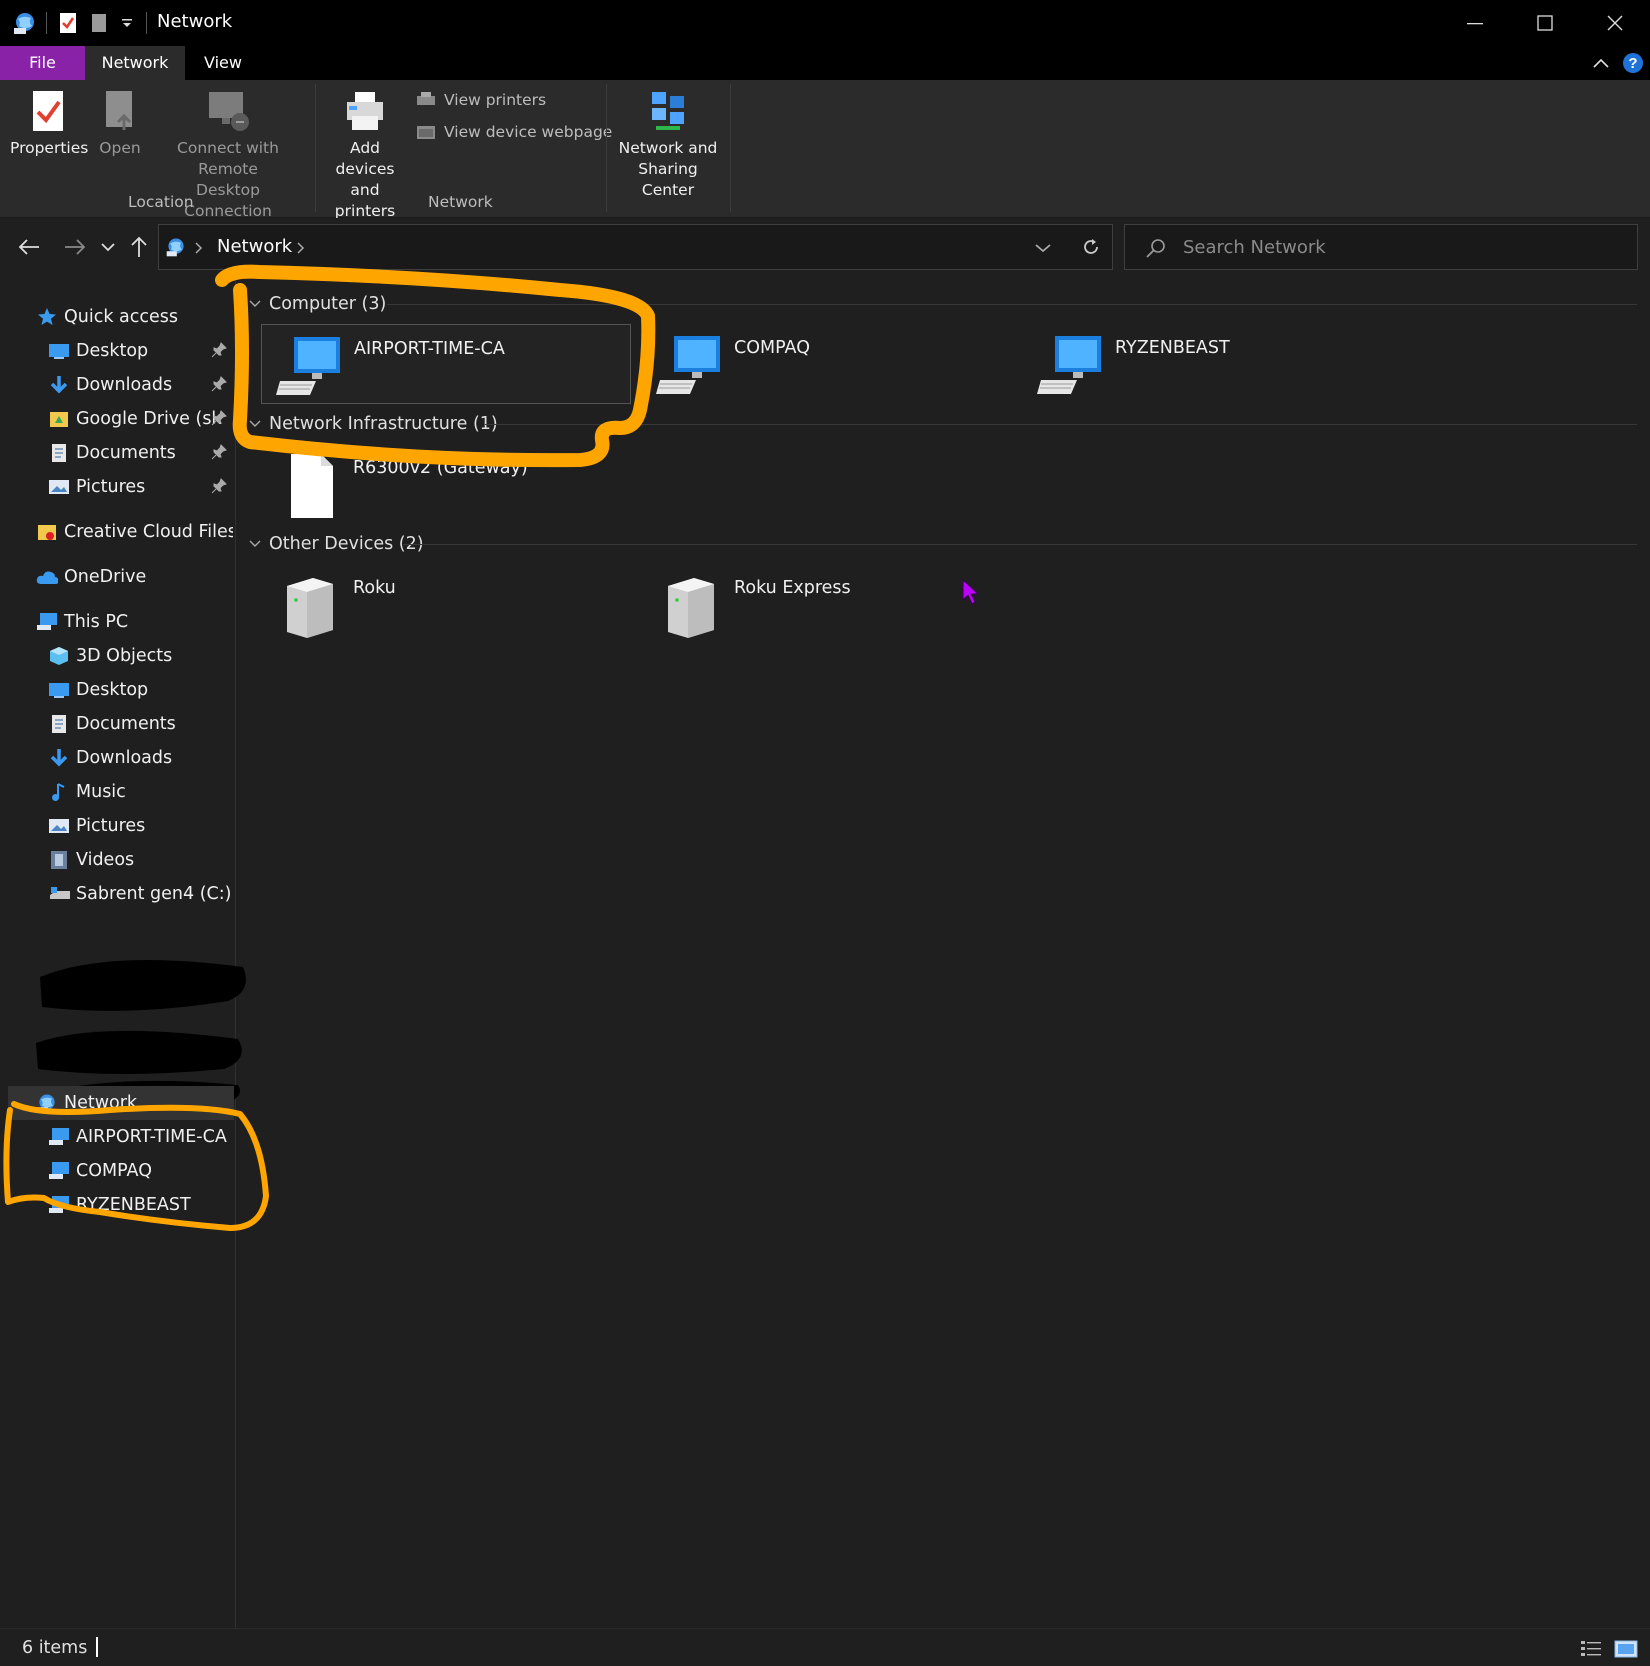 Image resolution: width=1650 pixels, height=1666 pixels. I want to click on sidebar-item-c-drive: Sabrent gen4 (C:), so click(120, 894).